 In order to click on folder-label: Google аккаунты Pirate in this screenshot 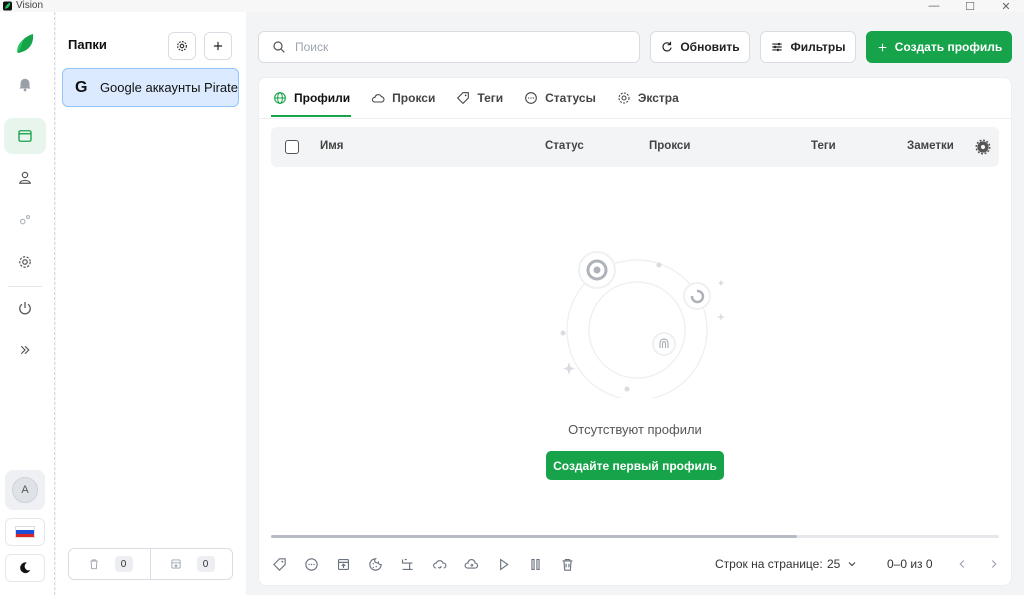, I will do `click(168, 87)`.